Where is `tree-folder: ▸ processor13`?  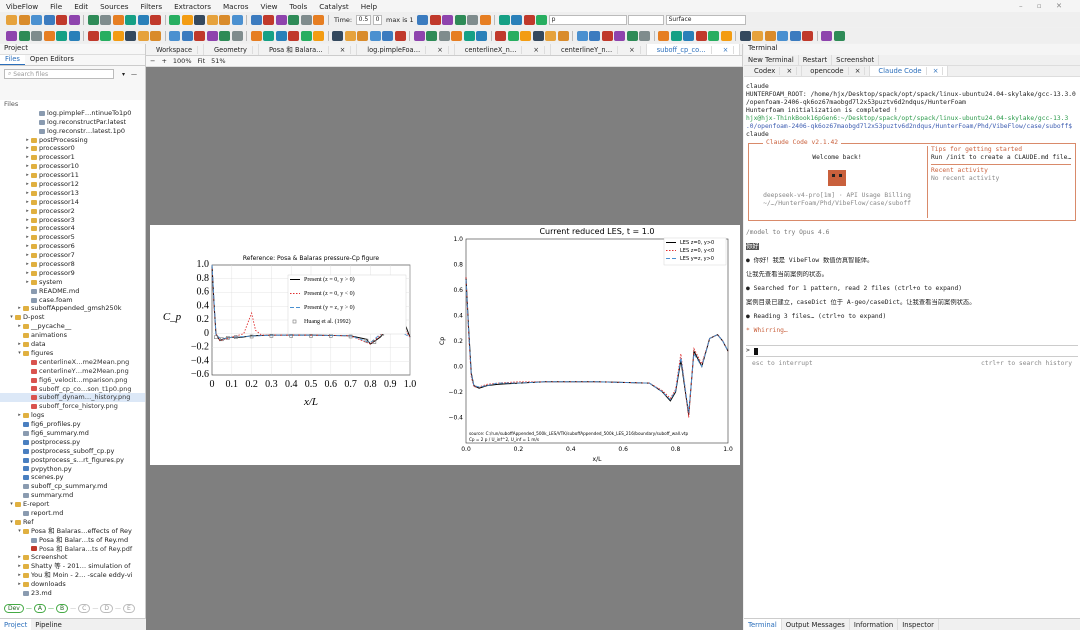 tree-folder: ▸ processor13 is located at coordinates (72, 193).